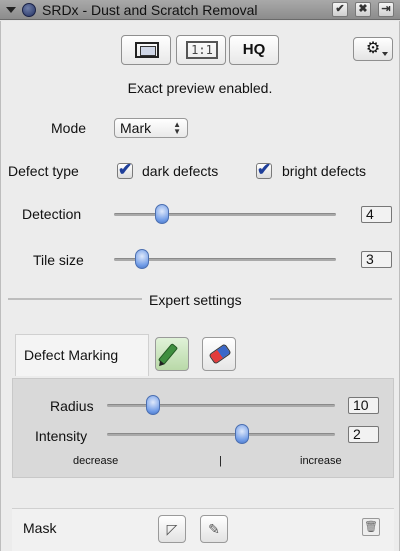 This screenshot has height=551, width=400. I want to click on eraser-icon, so click(220, 354).